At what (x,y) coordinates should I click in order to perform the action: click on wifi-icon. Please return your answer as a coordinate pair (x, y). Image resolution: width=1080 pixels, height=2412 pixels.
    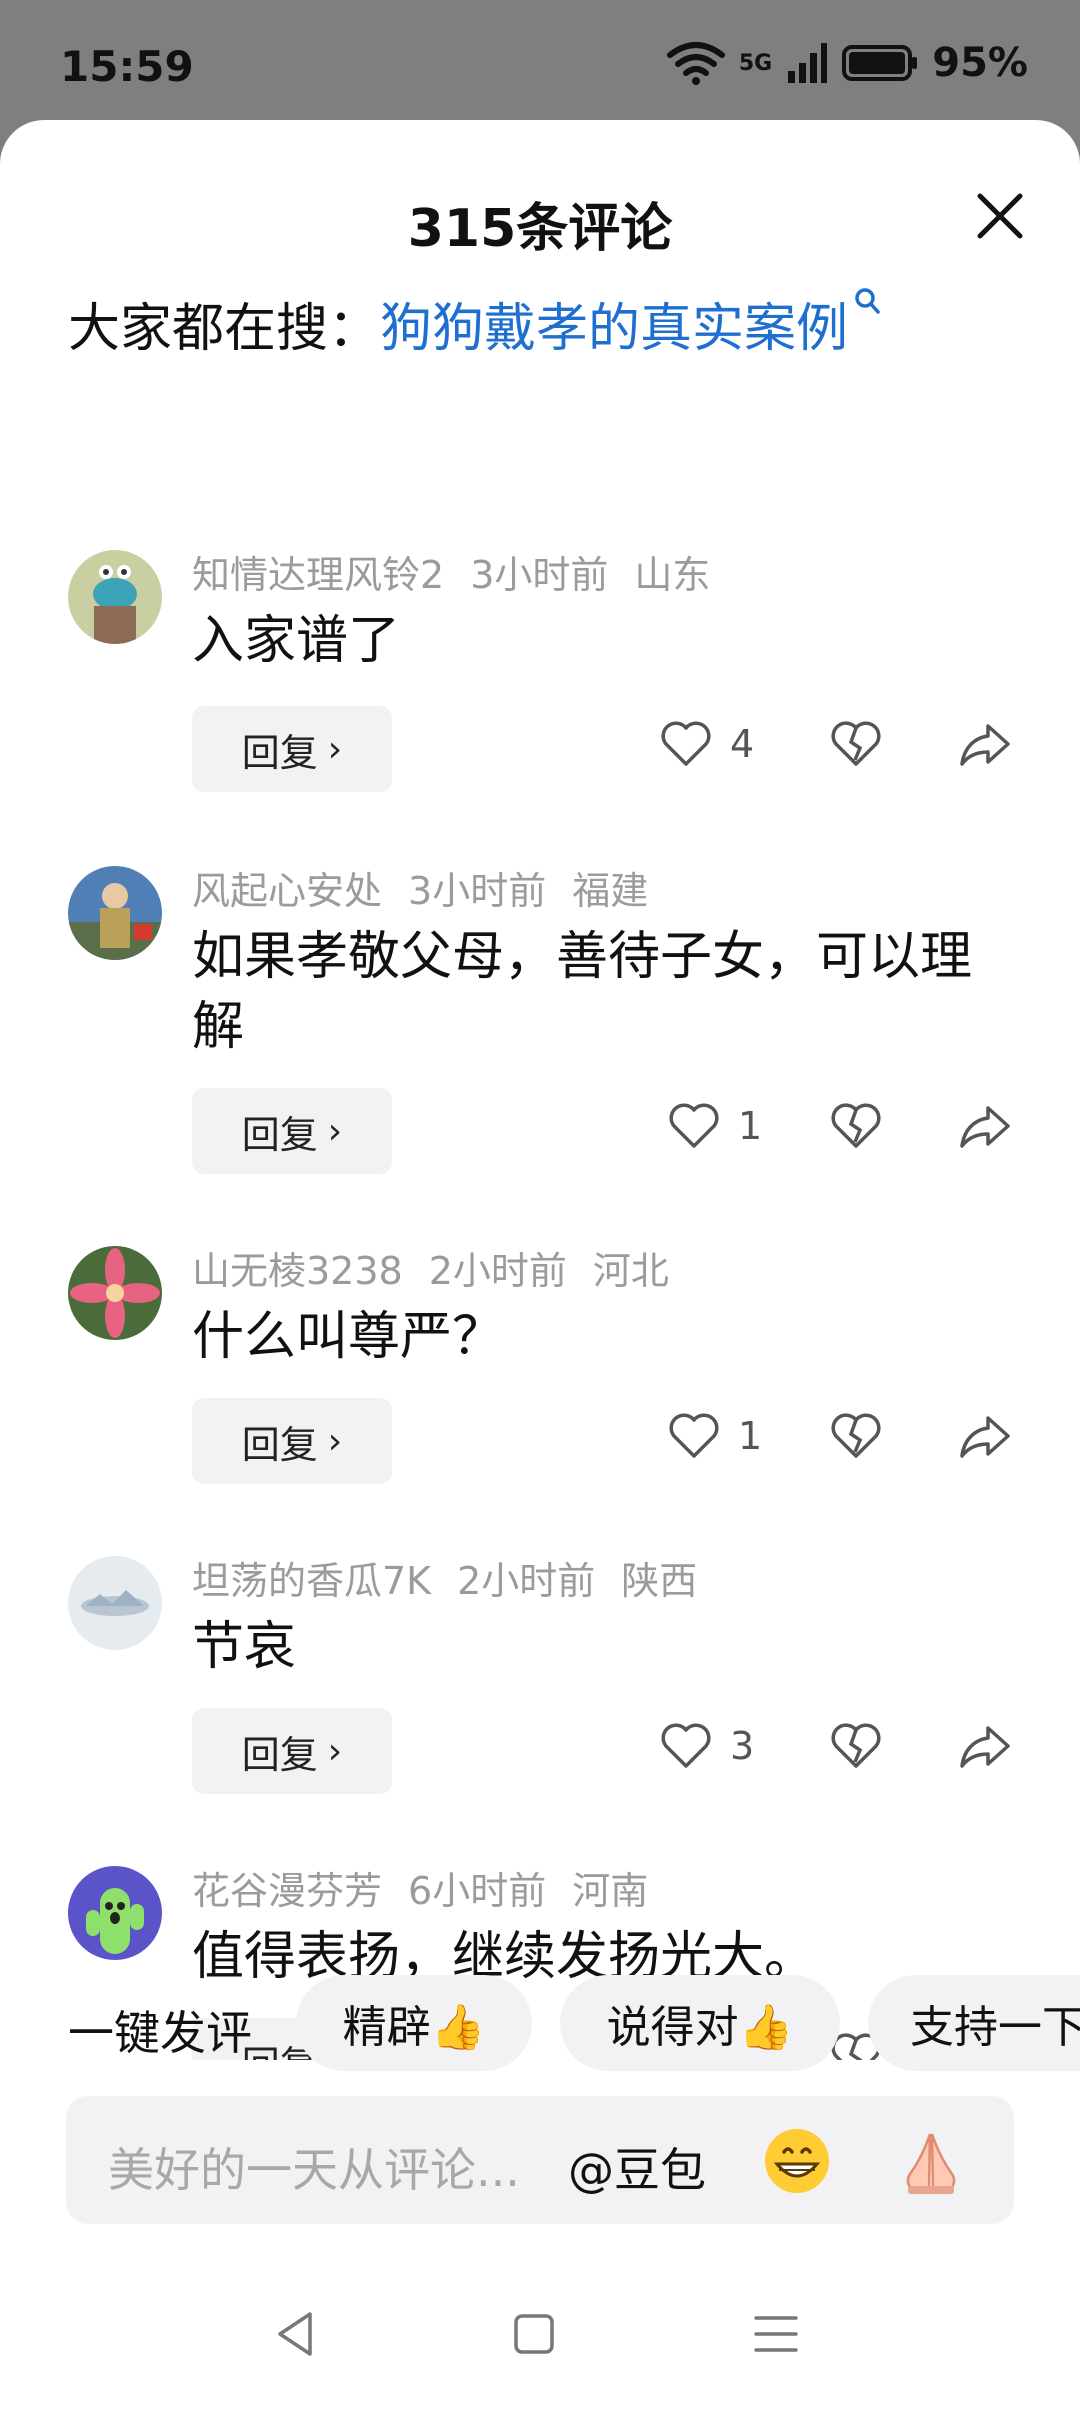
    Looking at the image, I should click on (695, 63).